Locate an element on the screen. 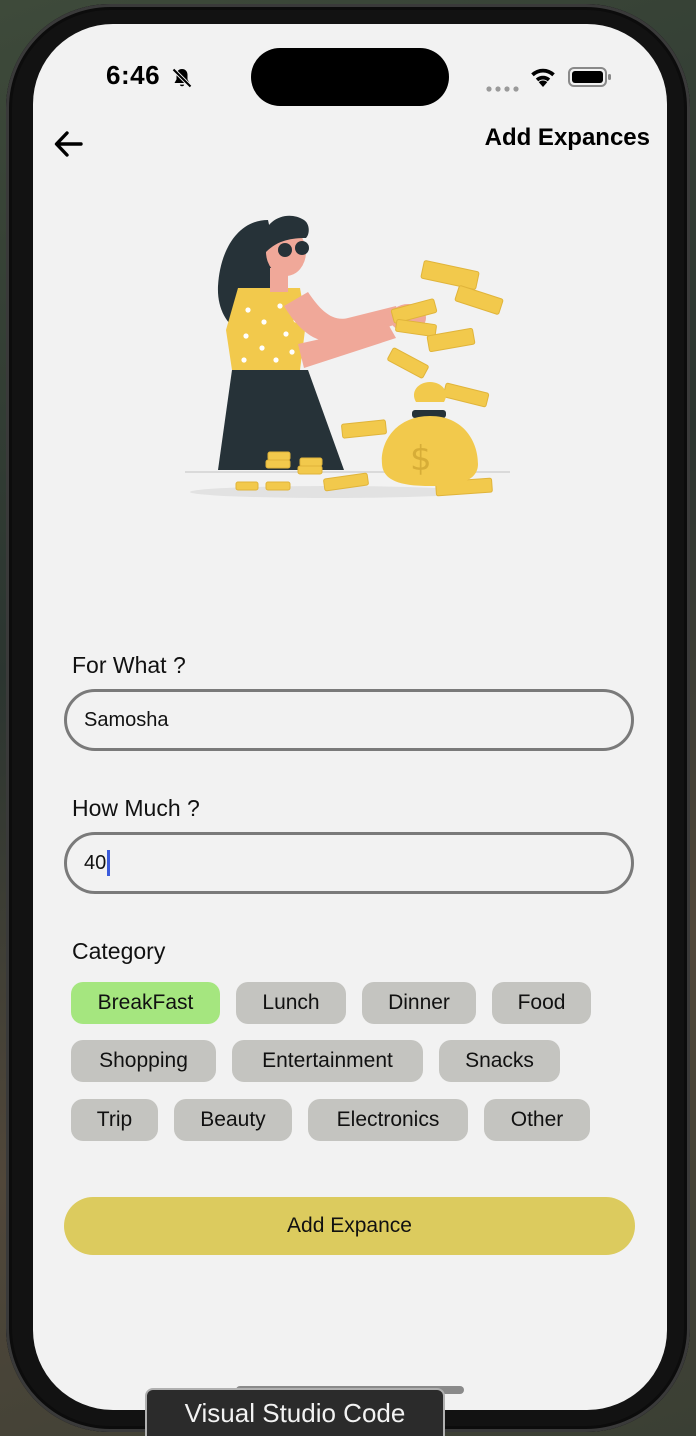  battery-icon is located at coordinates (590, 79).